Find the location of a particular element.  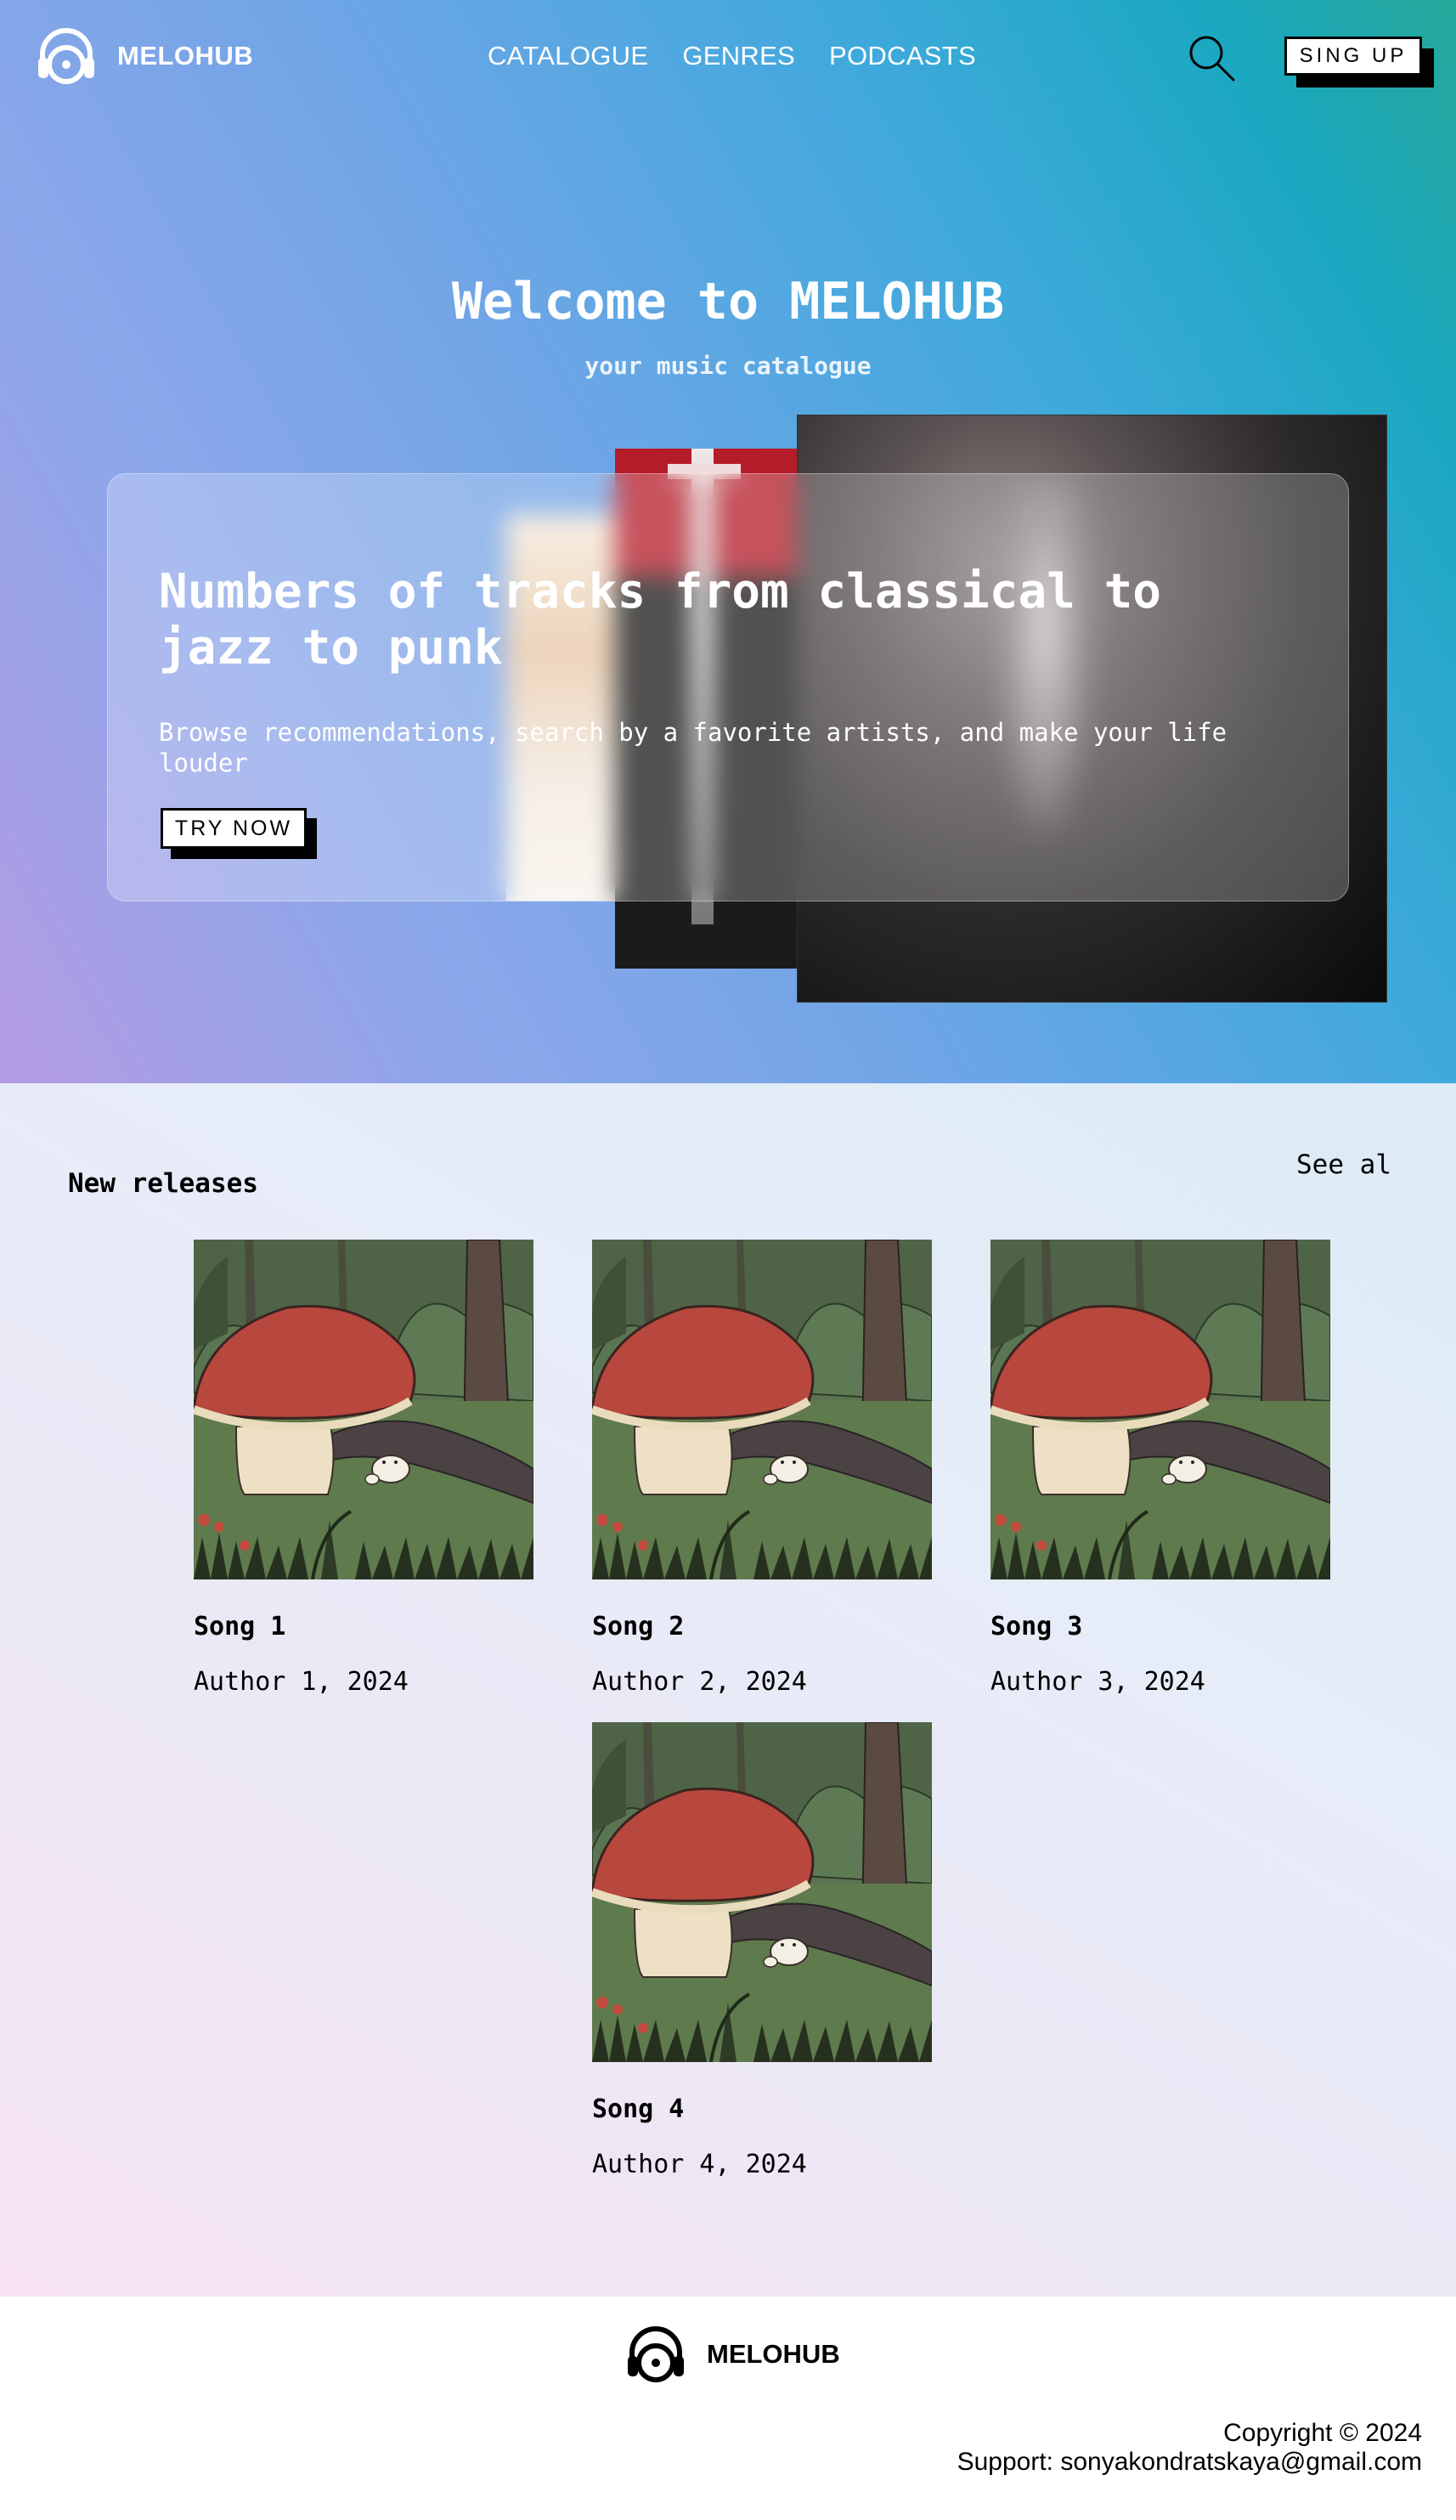

brand-name: MELOHUB is located at coordinates (186, 56).